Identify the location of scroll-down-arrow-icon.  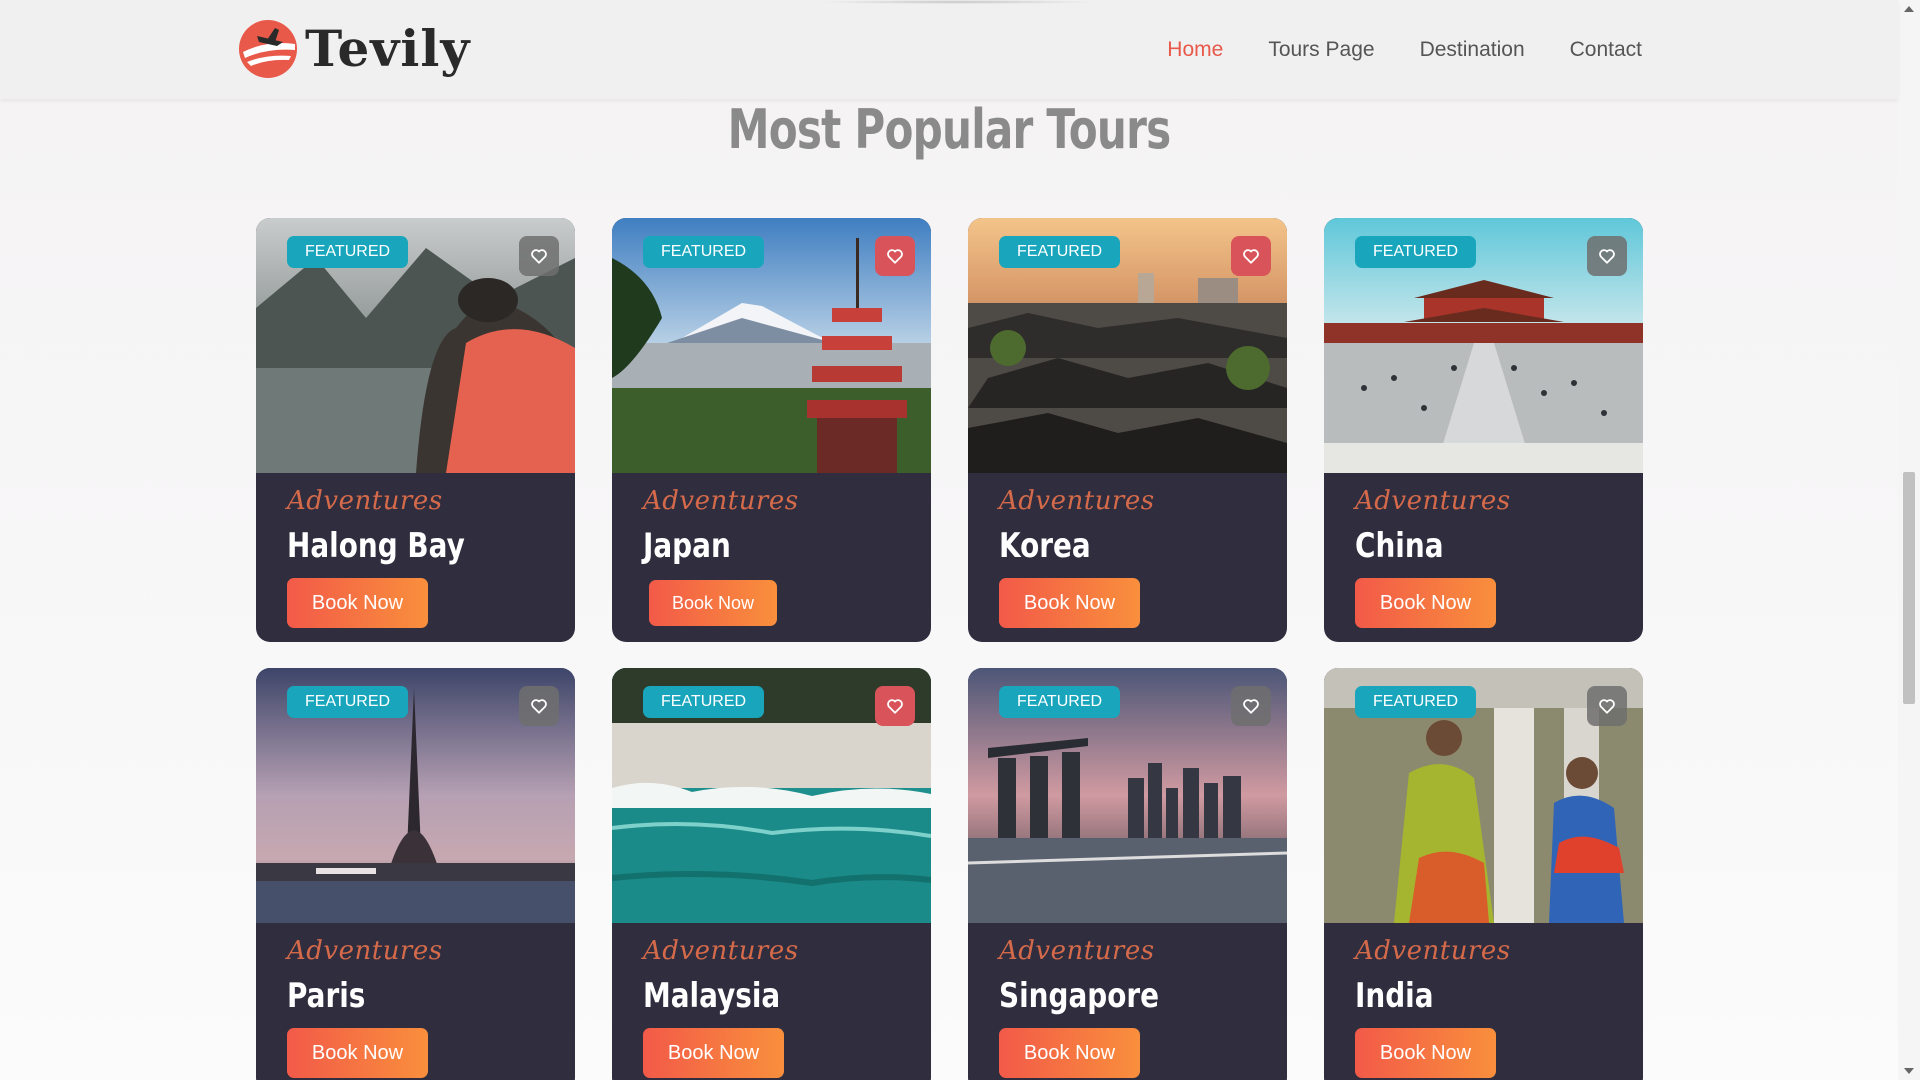
(1909, 1071).